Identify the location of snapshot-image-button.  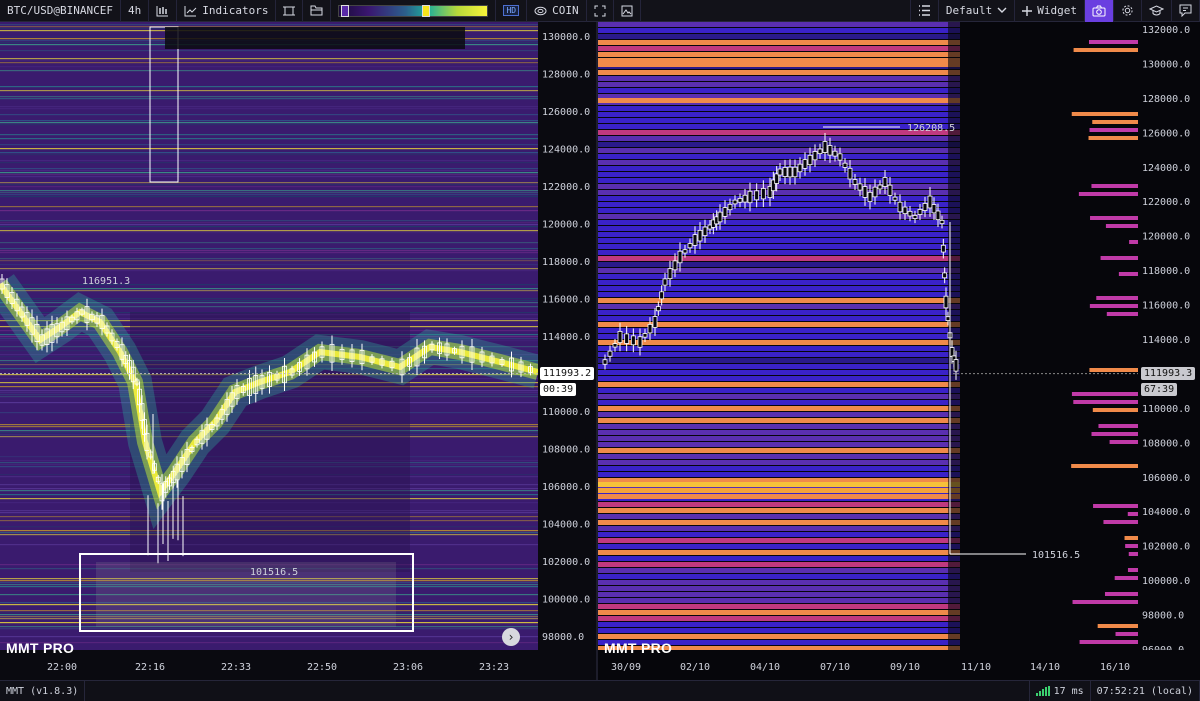
(627, 11).